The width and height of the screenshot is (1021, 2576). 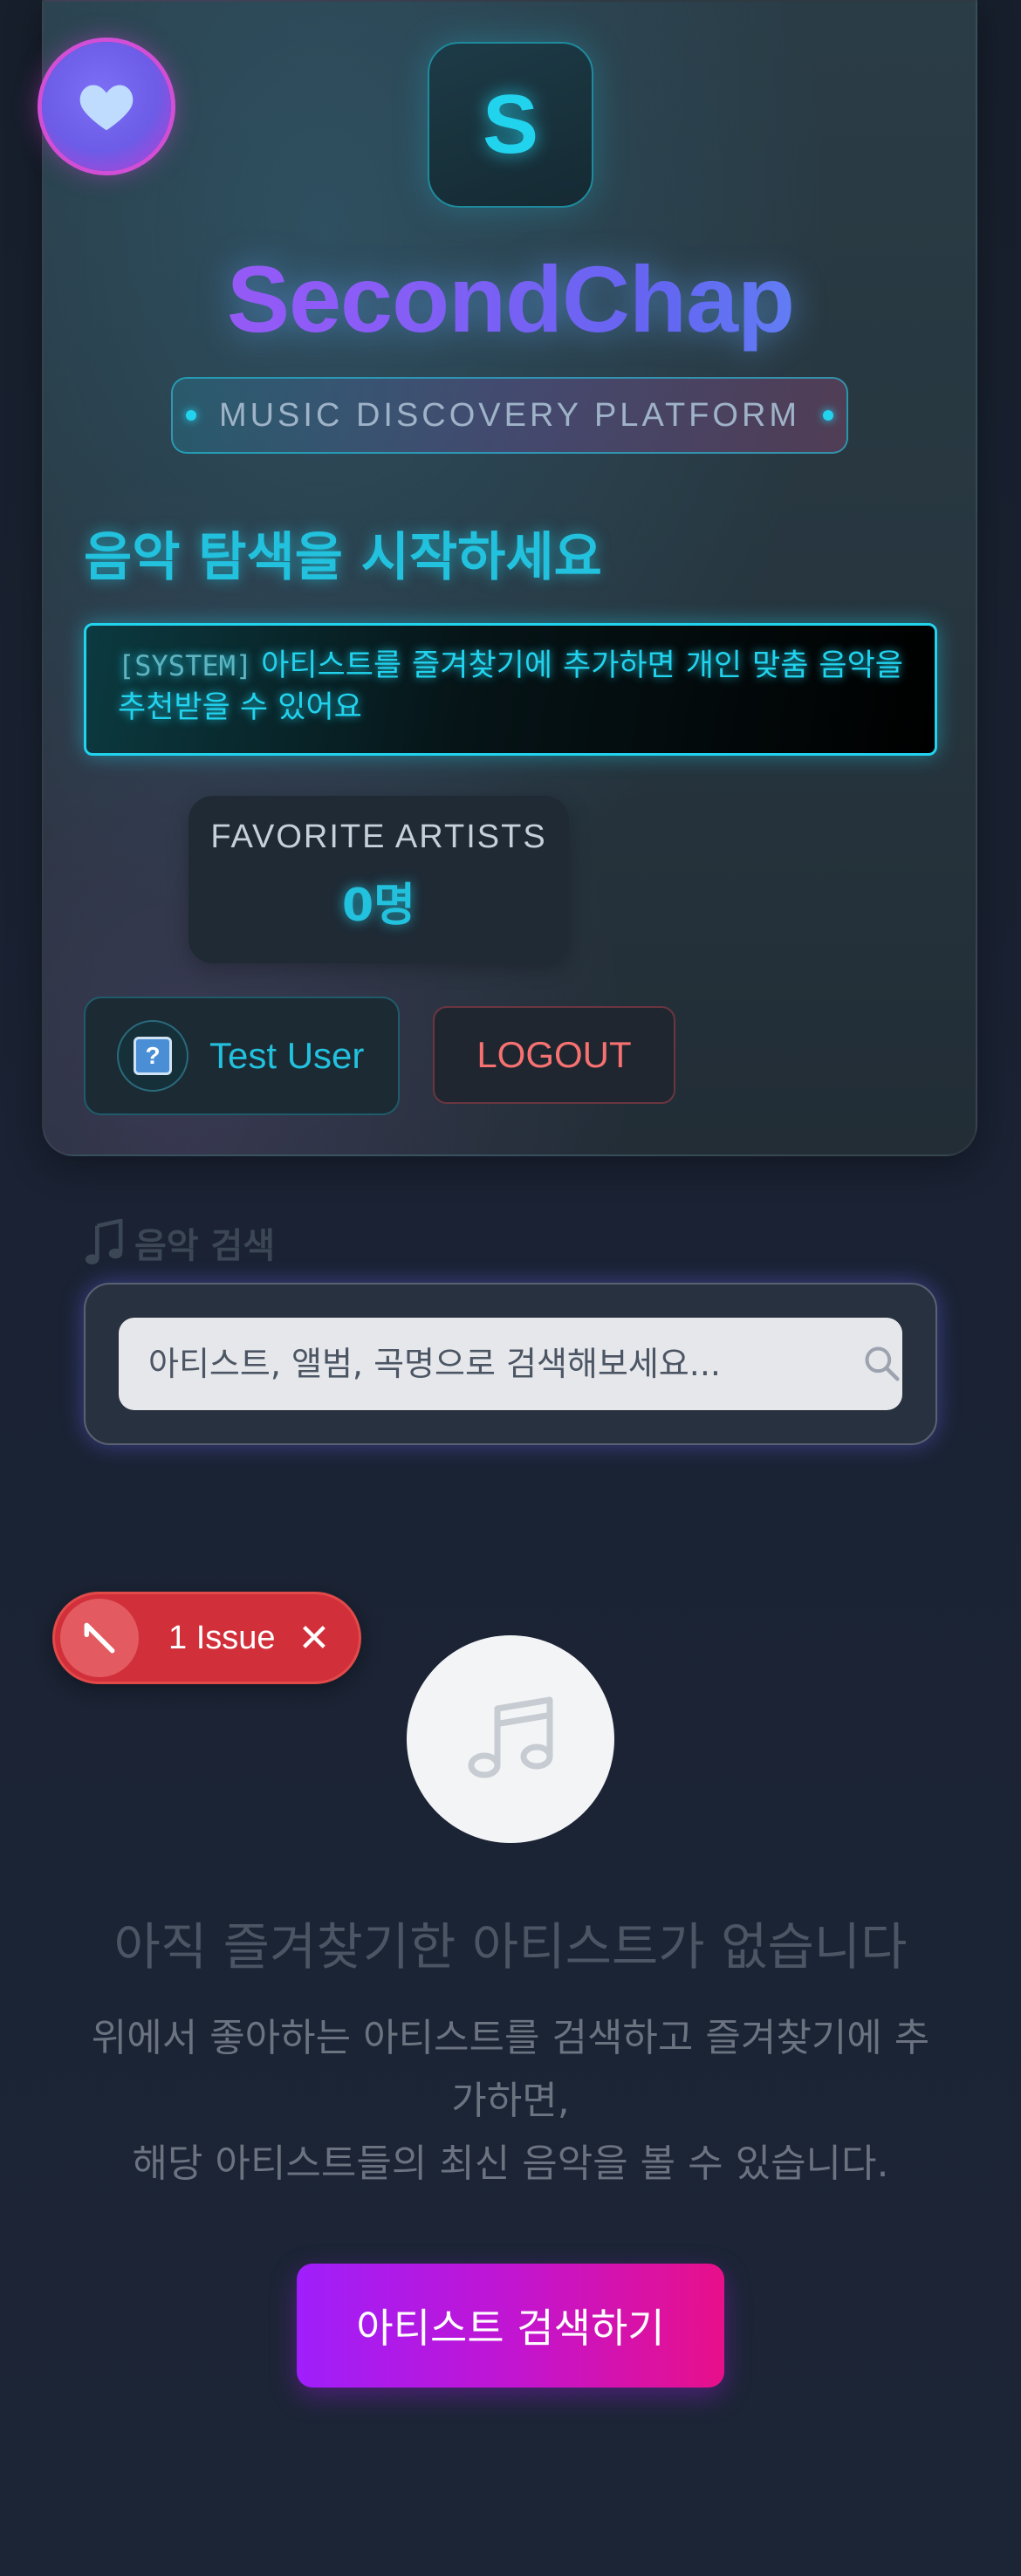 I want to click on empty-state-illustration, so click(x=510, y=1739).